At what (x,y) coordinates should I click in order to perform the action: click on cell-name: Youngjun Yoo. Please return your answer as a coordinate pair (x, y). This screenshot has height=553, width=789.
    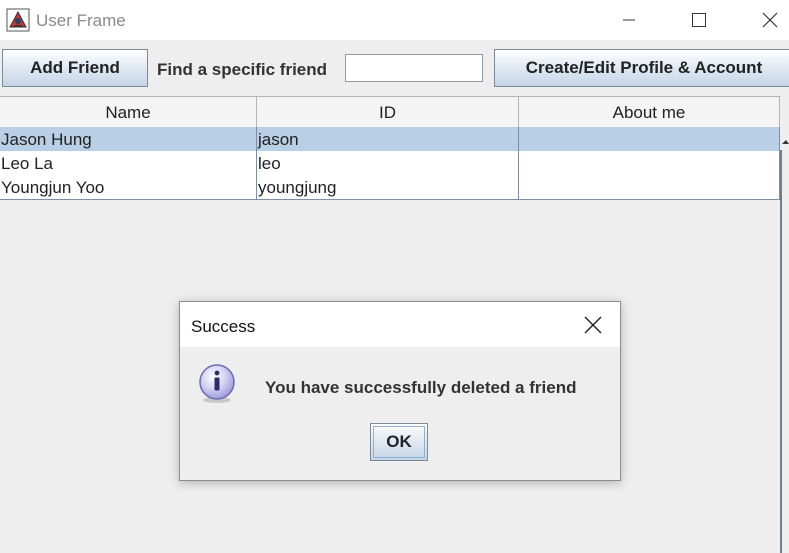
    Looking at the image, I should click on (128, 187).